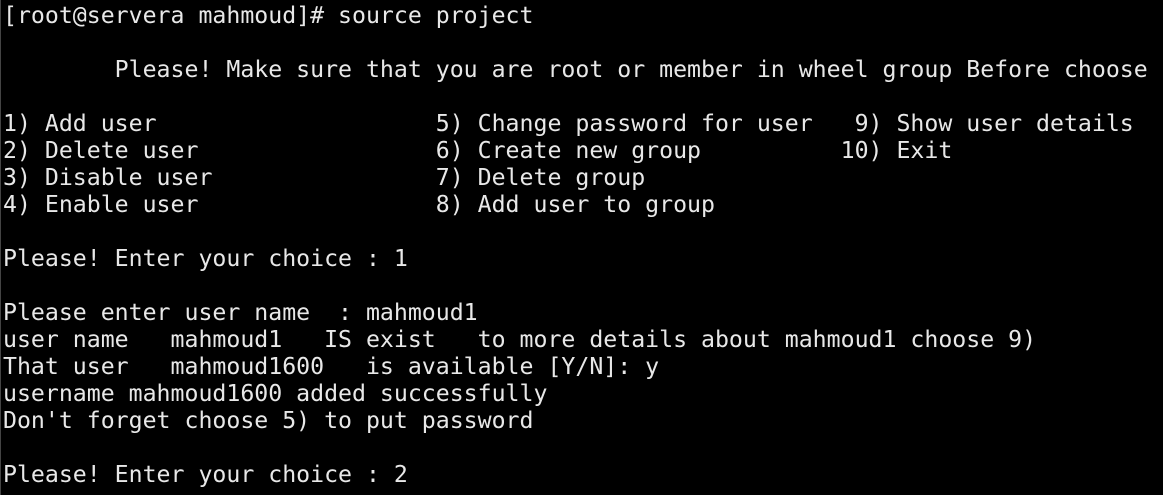  What do you see at coordinates (205, 258) in the screenshot?
I see `choice-prompt-line: Please! Enter your choice : 1` at bounding box center [205, 258].